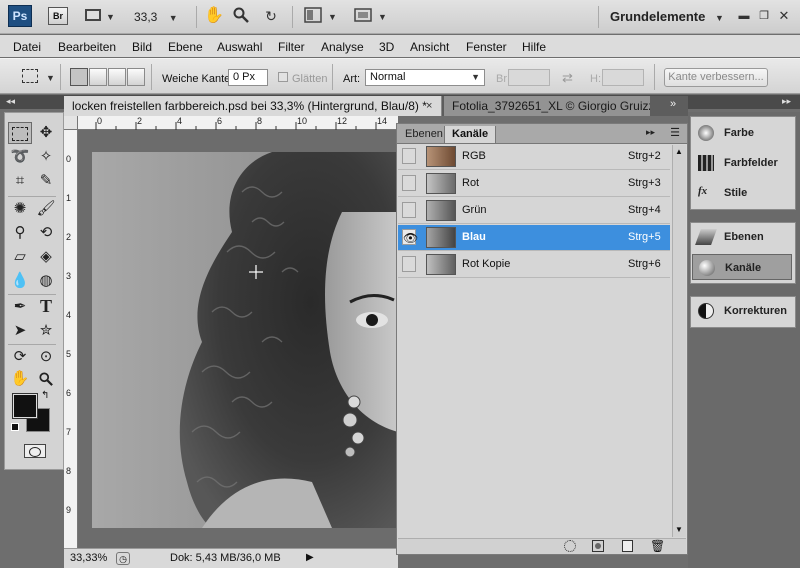 The image size is (800, 568). I want to click on antialias-checkbox, so click(283, 77).